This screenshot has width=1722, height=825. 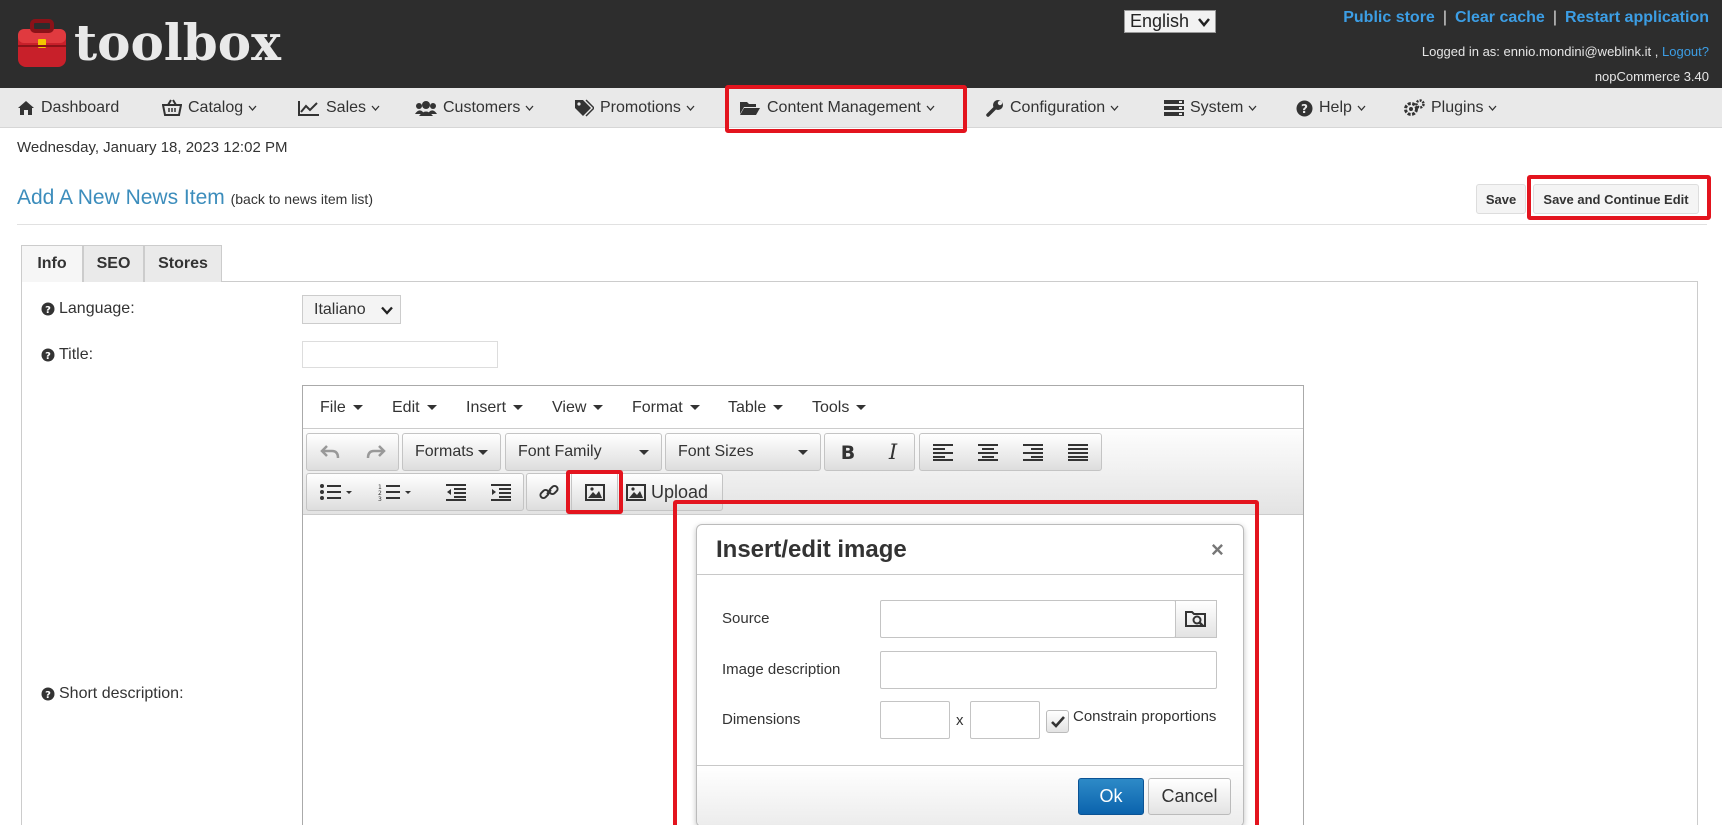 I want to click on ok-button: Ok, so click(x=1111, y=796).